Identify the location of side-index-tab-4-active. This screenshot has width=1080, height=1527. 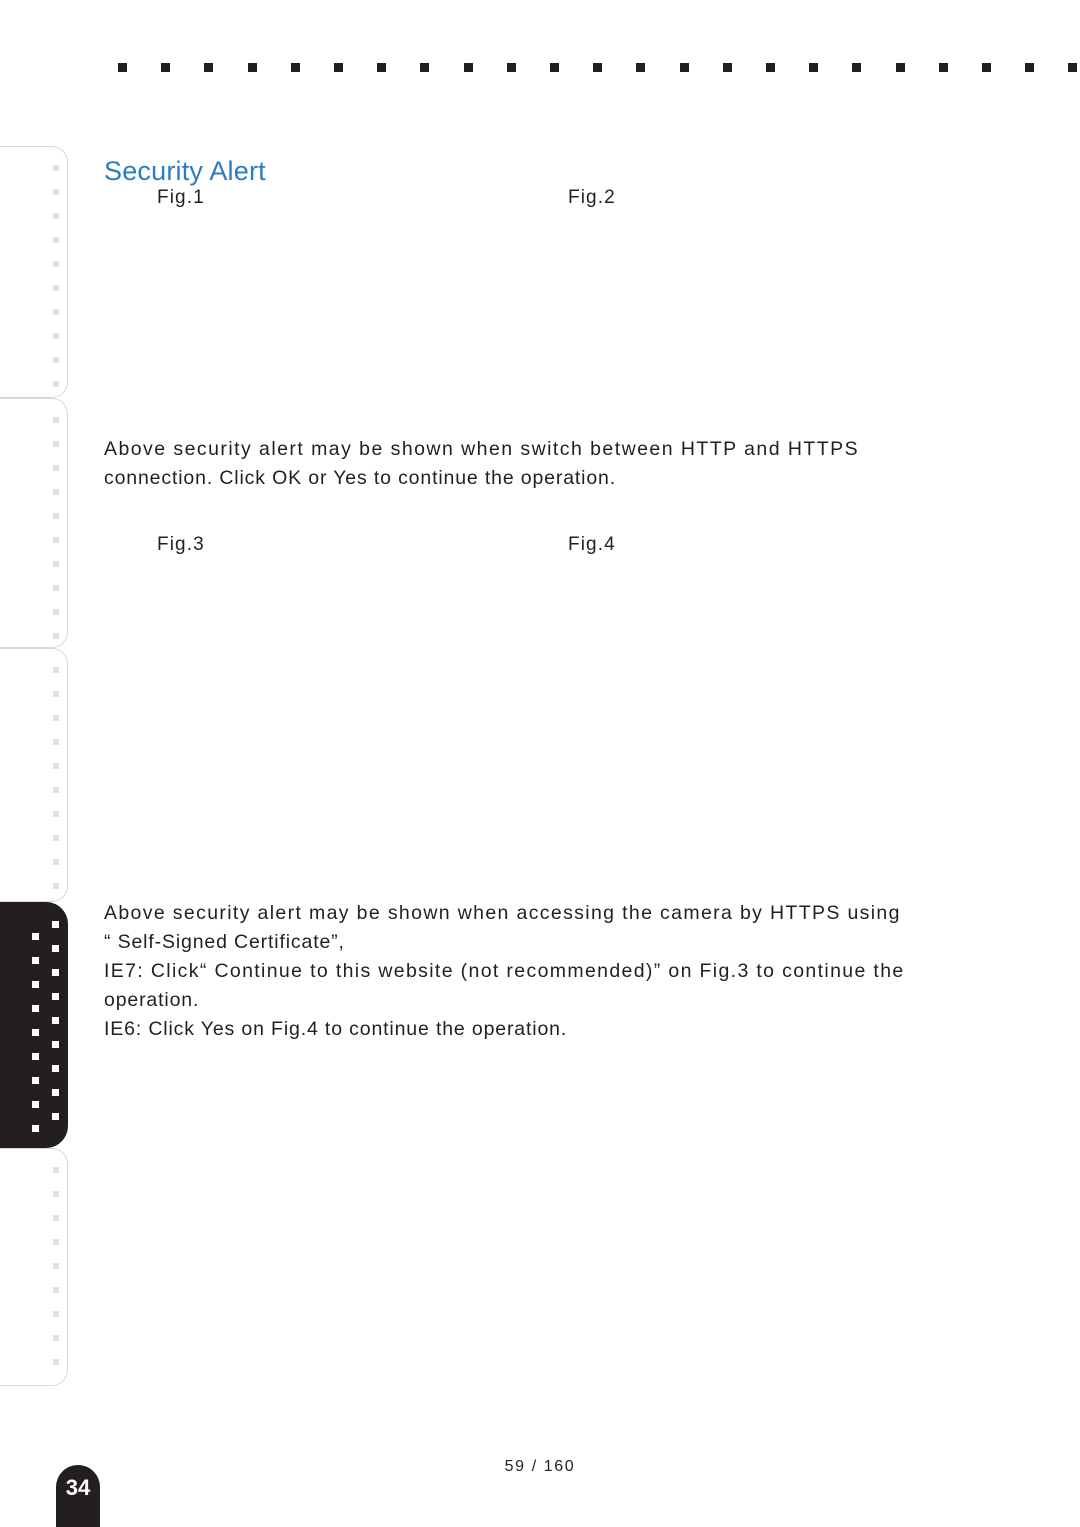
(34, 1025).